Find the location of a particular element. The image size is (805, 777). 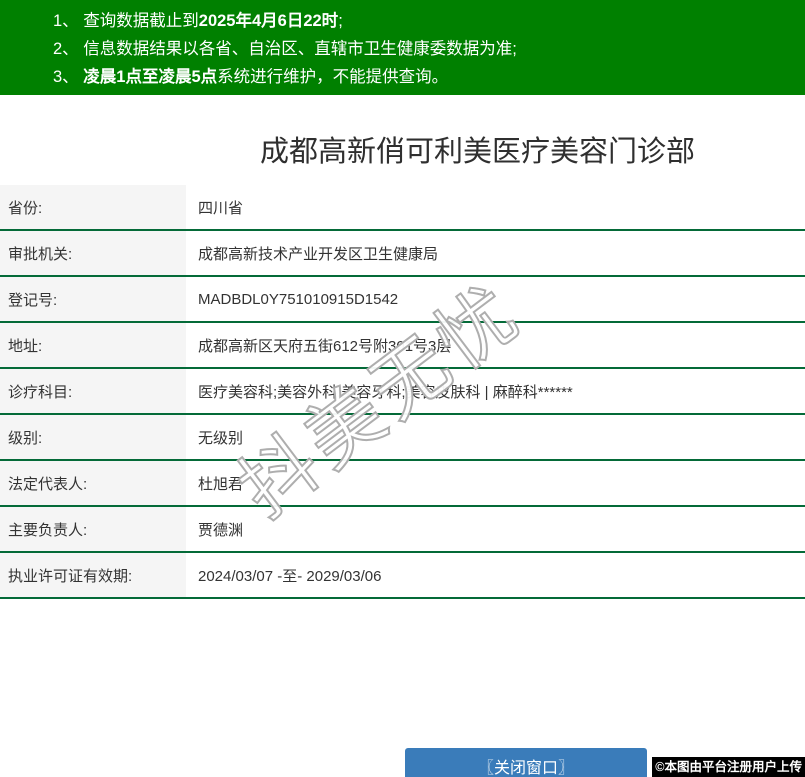

row-label: 审批机关: is located at coordinates (93, 253).